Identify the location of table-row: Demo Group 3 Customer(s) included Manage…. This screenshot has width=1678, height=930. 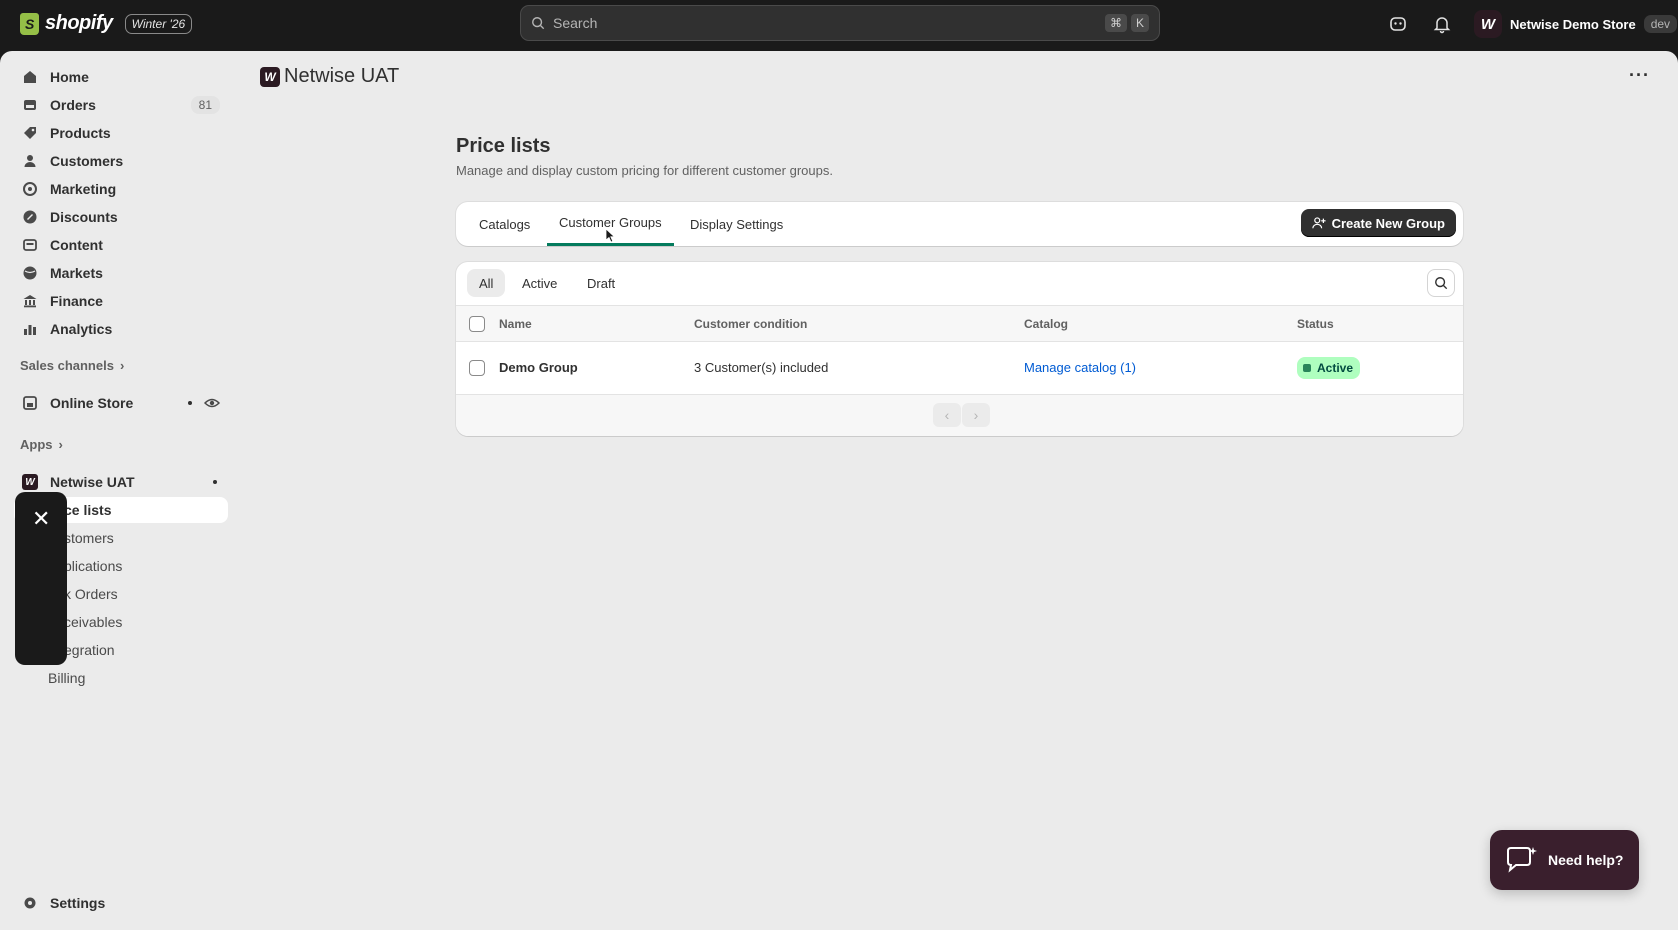
(959, 368).